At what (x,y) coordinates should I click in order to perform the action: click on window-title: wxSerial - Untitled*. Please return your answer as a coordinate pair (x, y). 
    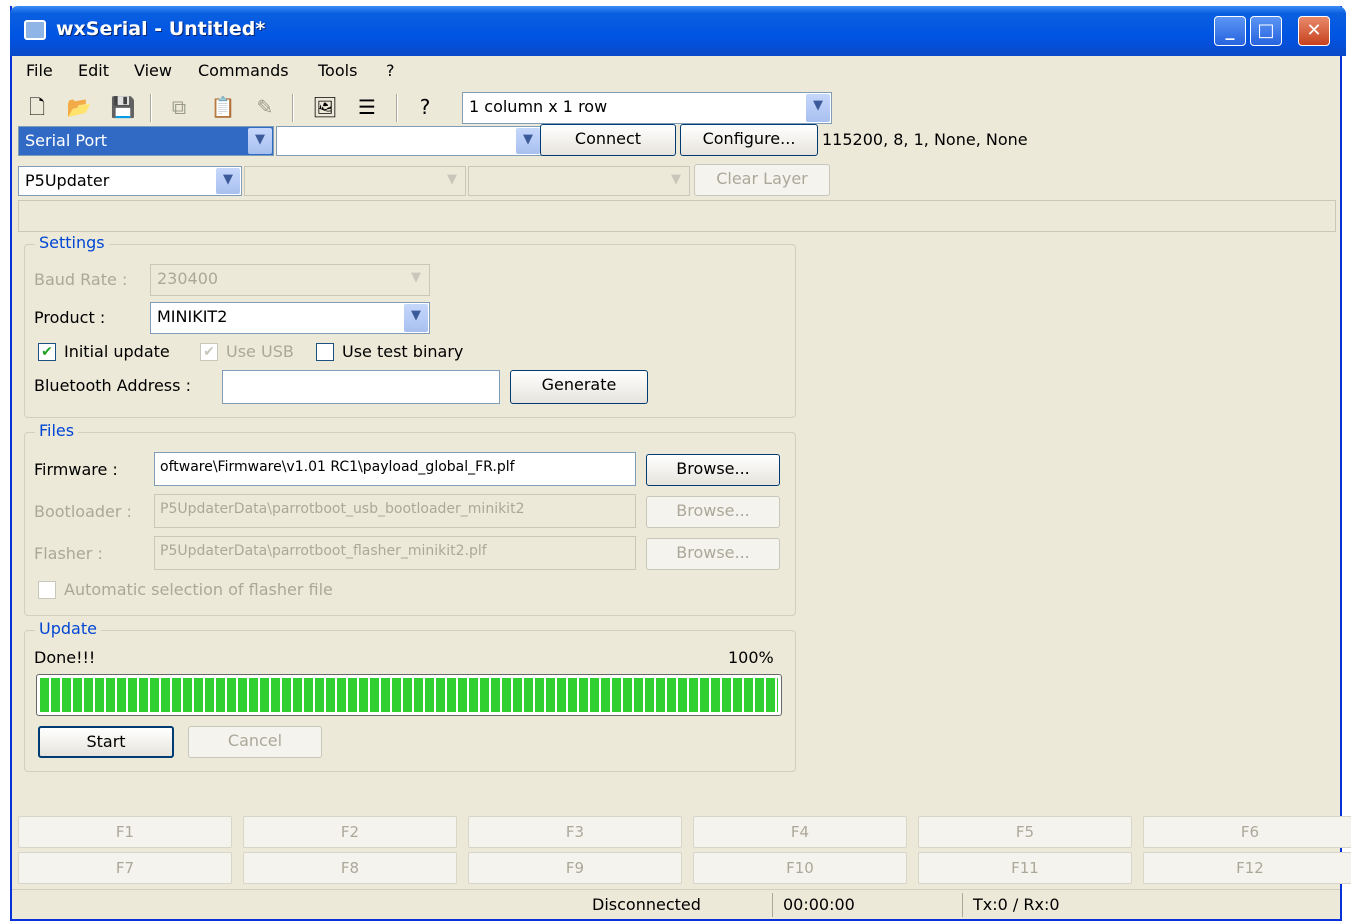
    Looking at the image, I should click on (161, 29).